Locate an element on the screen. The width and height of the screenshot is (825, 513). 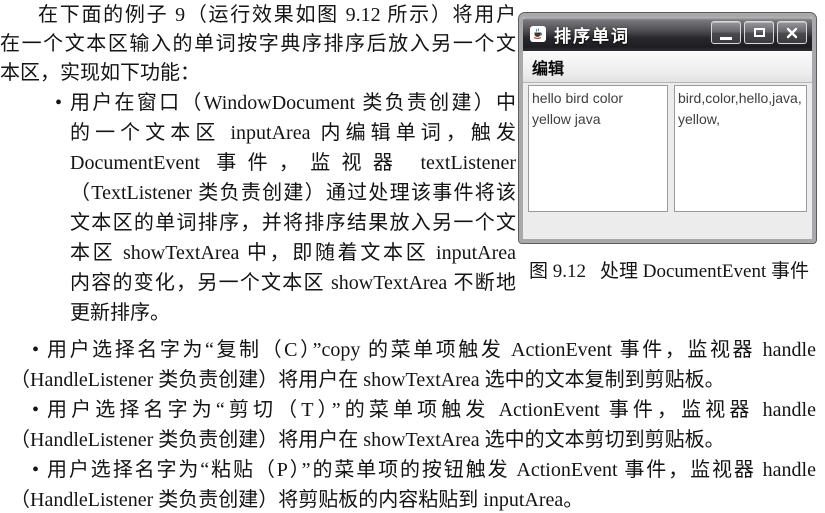
bullet-line: 文本区的单词排序，并将排序结果放入另一个文 is located at coordinates (293, 223).